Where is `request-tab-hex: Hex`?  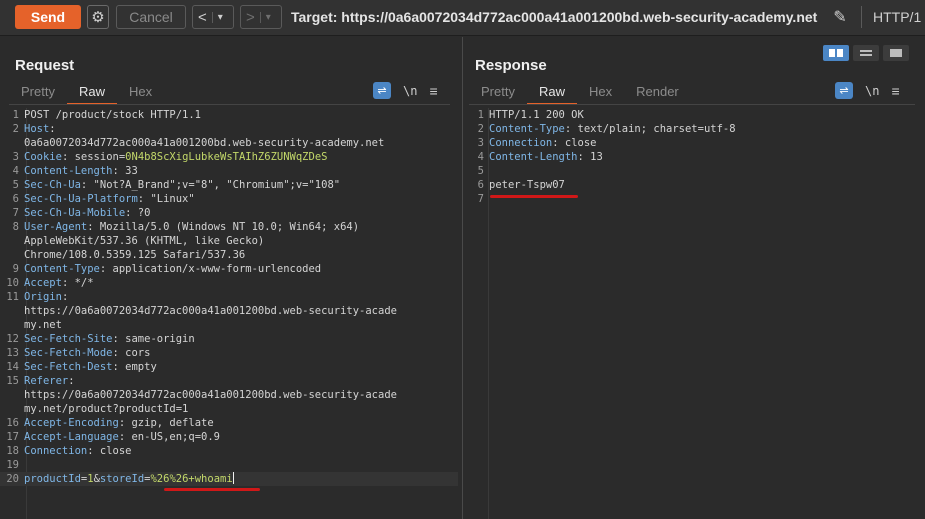 request-tab-hex: Hex is located at coordinates (140, 94).